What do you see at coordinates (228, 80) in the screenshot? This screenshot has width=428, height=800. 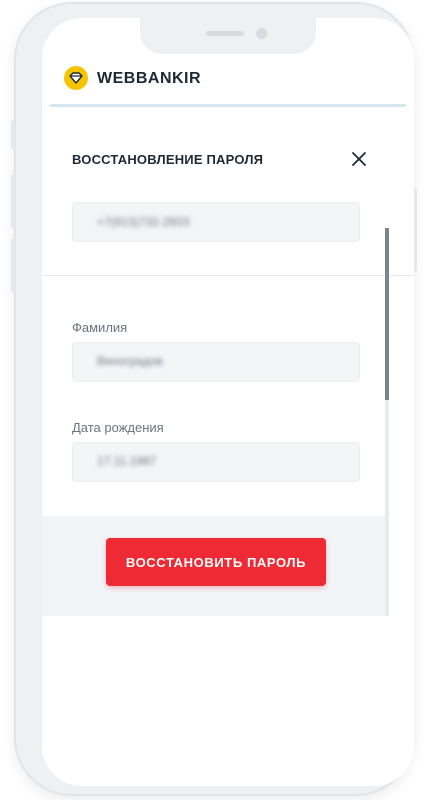 I see `app-header: WEBBANKIR` at bounding box center [228, 80].